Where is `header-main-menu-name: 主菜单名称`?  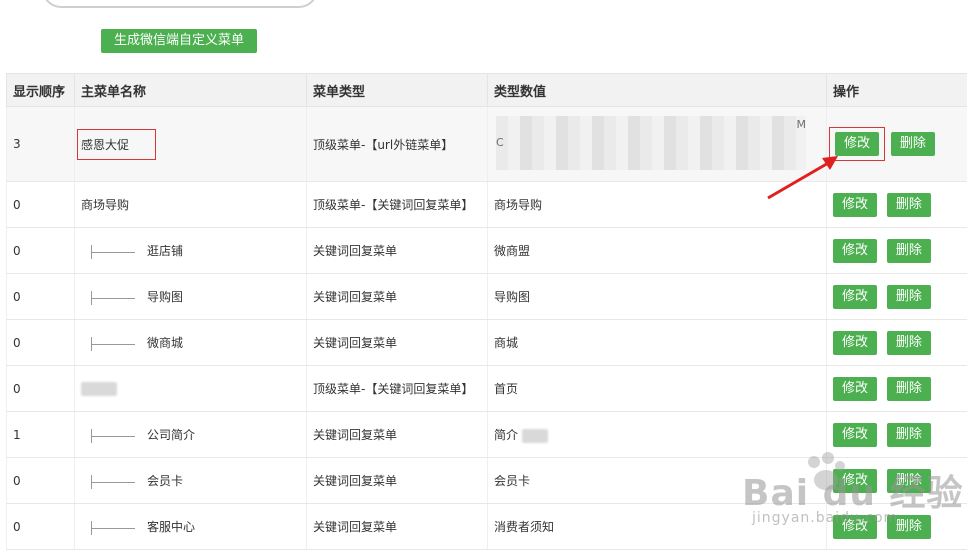 header-main-menu-name: 主菜单名称 is located at coordinates (190, 90).